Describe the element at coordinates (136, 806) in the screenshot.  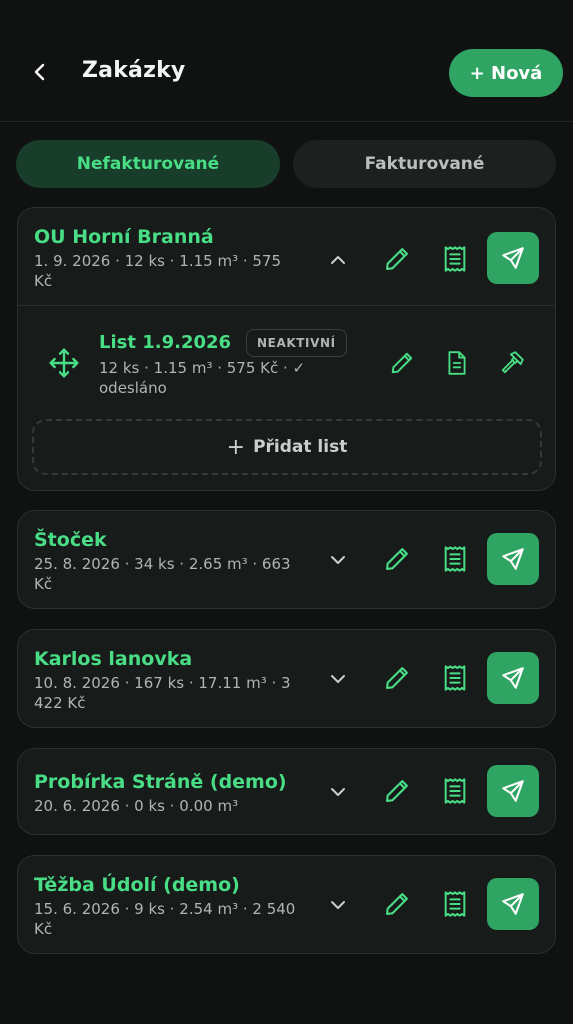
I see `order-meta: 20. 6. 2026 · 0 ks · 0.00 m³` at that location.